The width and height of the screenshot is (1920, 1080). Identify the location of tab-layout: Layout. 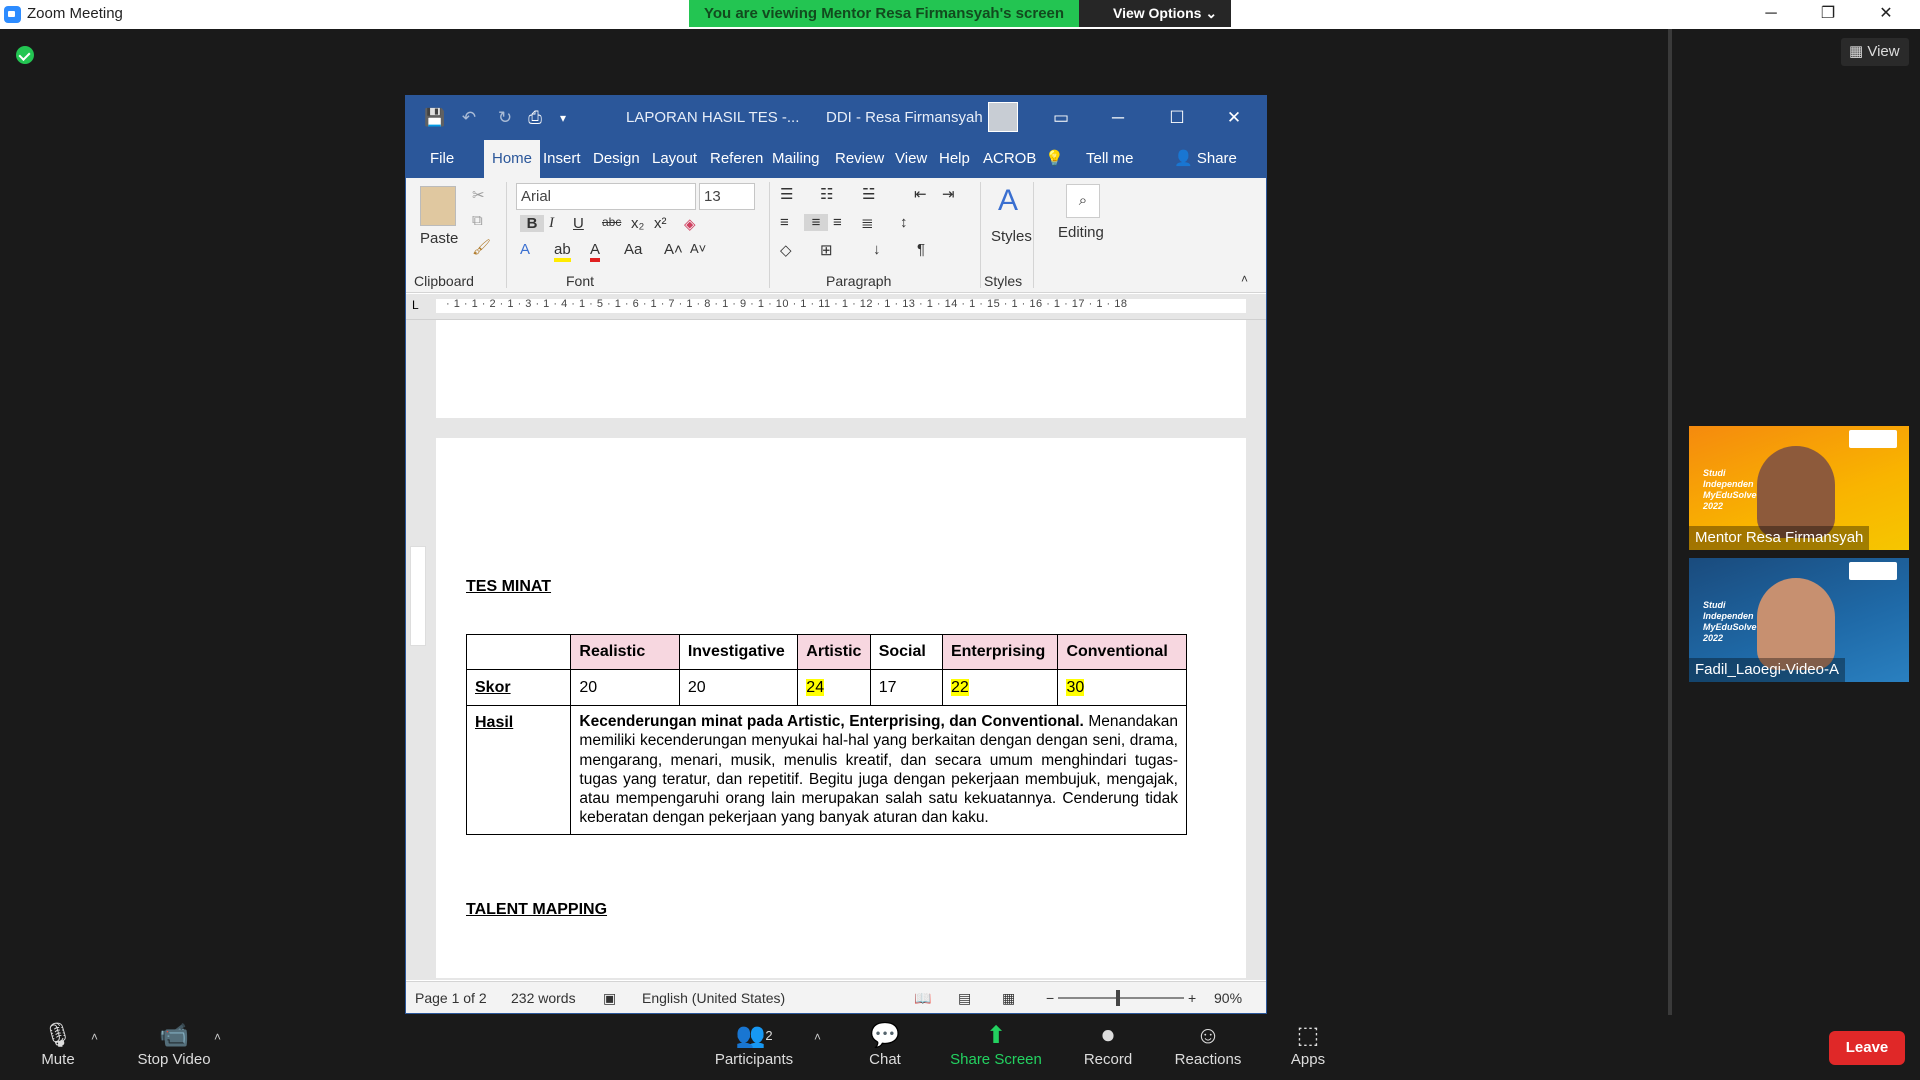
(674, 159).